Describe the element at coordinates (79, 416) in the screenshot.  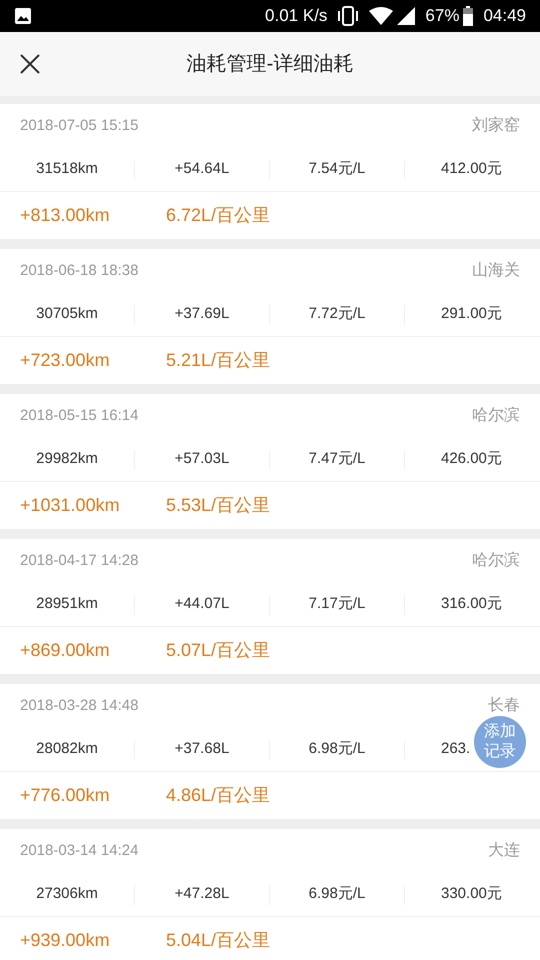
I see `record-datetime: 2018-05-15 16:14` at that location.